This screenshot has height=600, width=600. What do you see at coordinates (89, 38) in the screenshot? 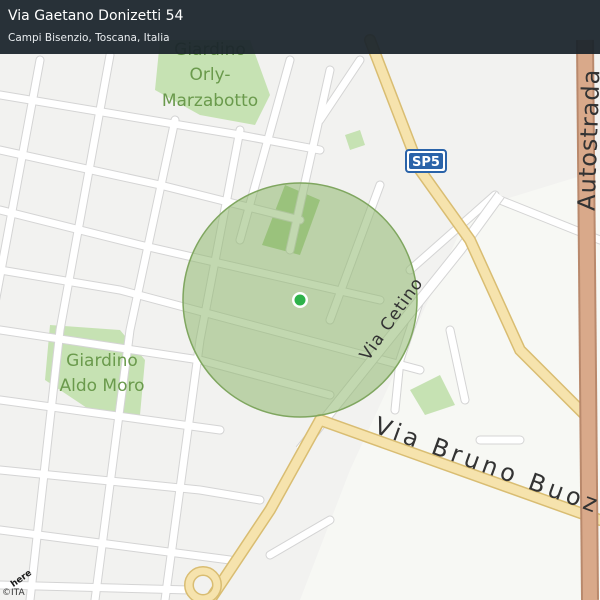
I see `address-subtitle: Campi Bisenzio, Toscana, Italia` at bounding box center [89, 38].